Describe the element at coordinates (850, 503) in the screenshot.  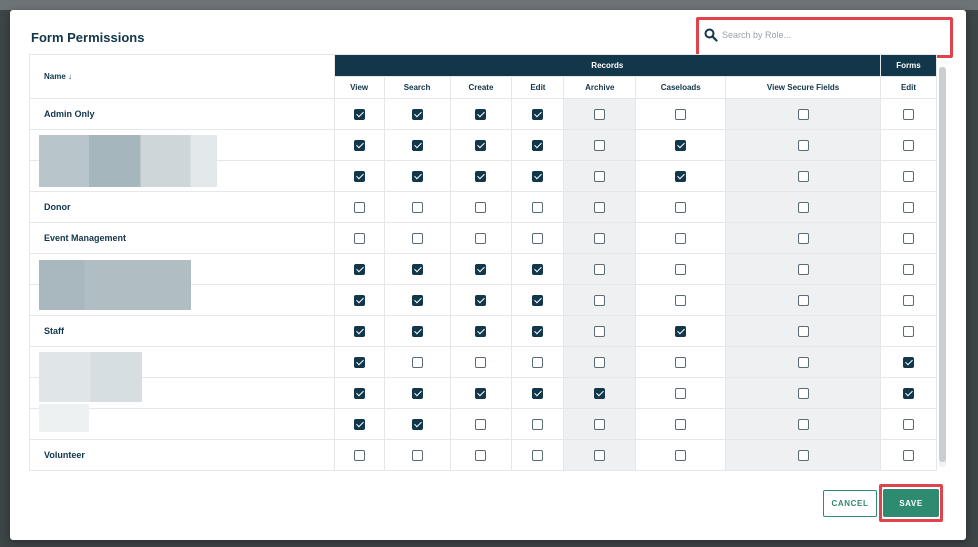
I see `cancel-button: CANCEL` at that location.